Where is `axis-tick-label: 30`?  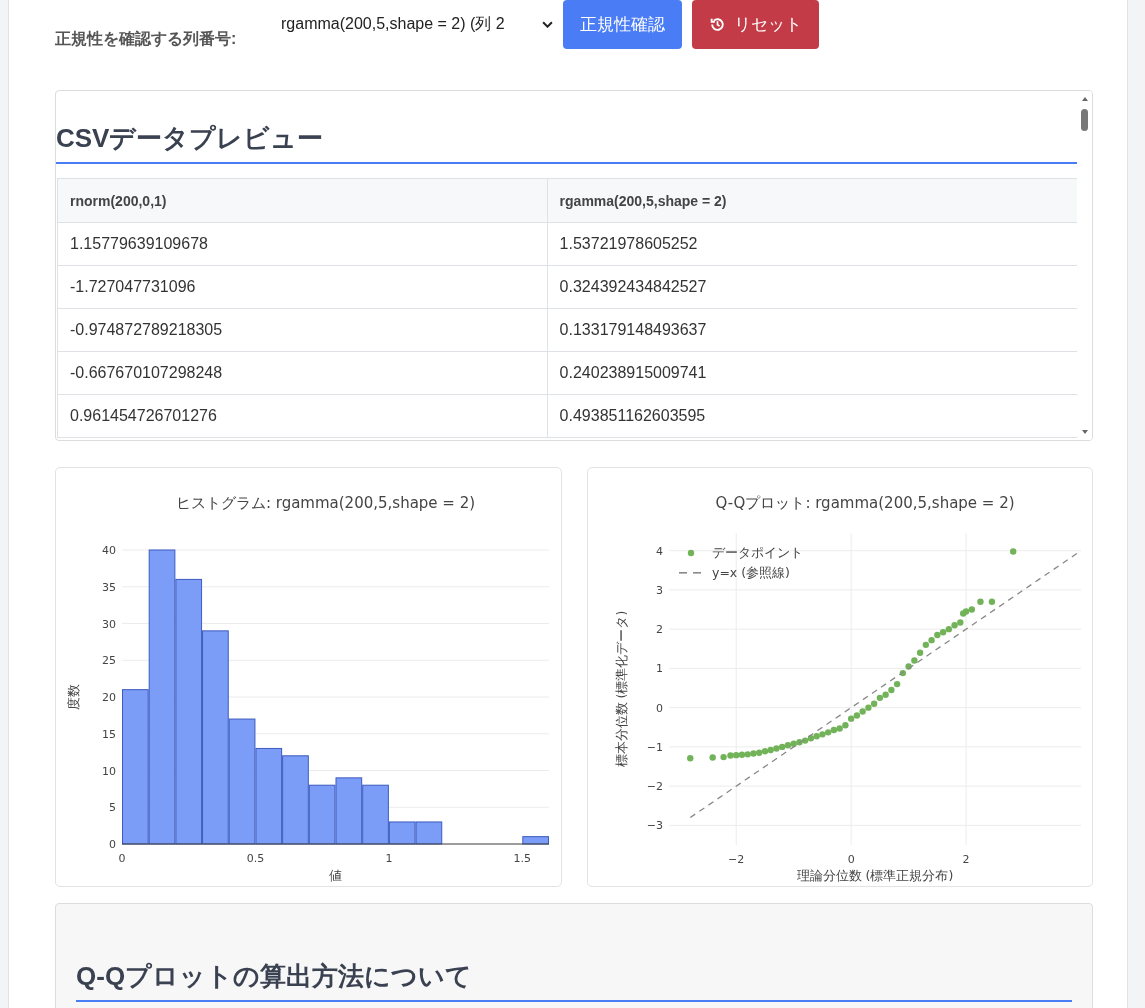
axis-tick-label: 30 is located at coordinates (109, 624).